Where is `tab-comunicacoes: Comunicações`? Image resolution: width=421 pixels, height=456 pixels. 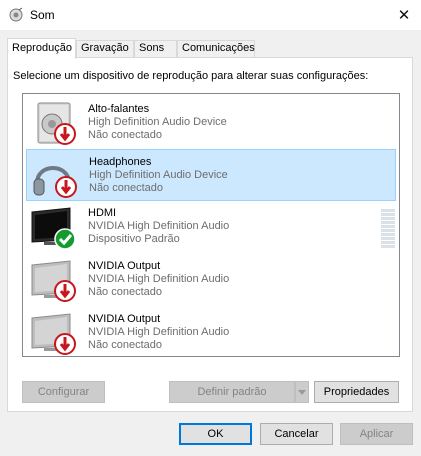
tab-comunicacoes: Comunicações is located at coordinates (216, 48).